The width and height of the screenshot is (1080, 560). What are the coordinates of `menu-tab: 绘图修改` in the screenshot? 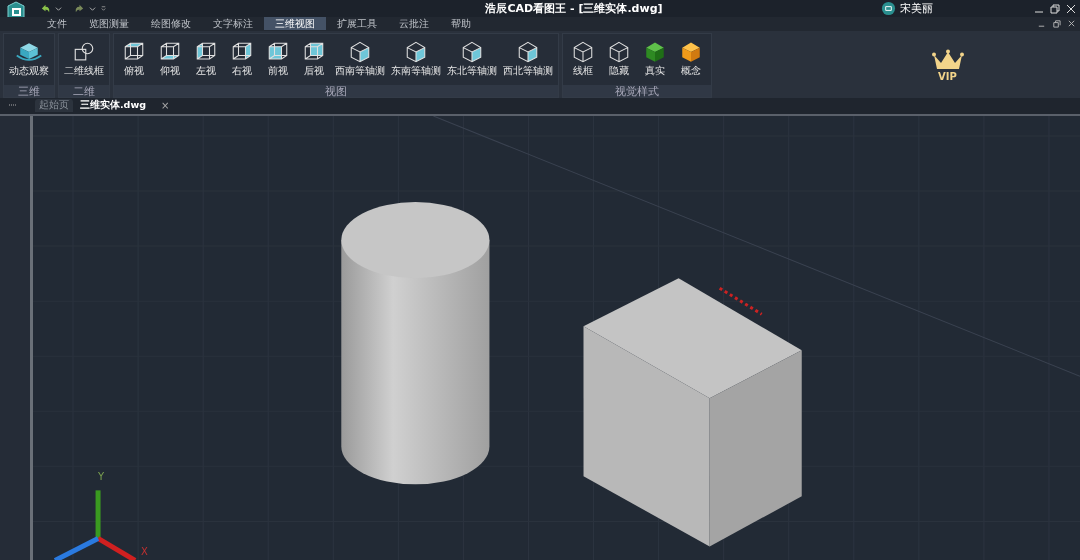 It's located at (171, 24).